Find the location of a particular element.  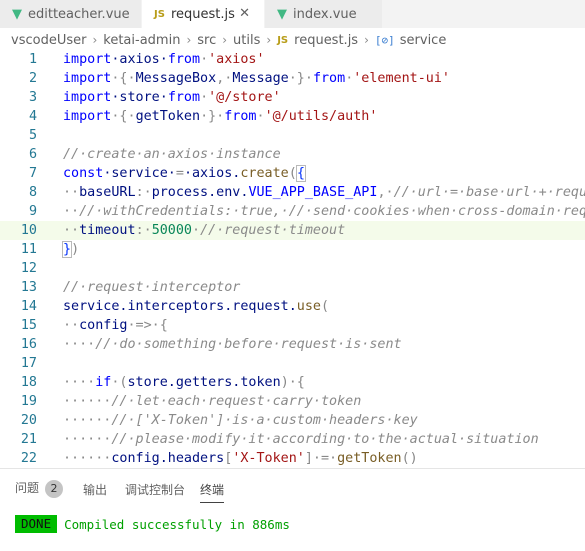

line-number: 12 is located at coordinates (28, 268).